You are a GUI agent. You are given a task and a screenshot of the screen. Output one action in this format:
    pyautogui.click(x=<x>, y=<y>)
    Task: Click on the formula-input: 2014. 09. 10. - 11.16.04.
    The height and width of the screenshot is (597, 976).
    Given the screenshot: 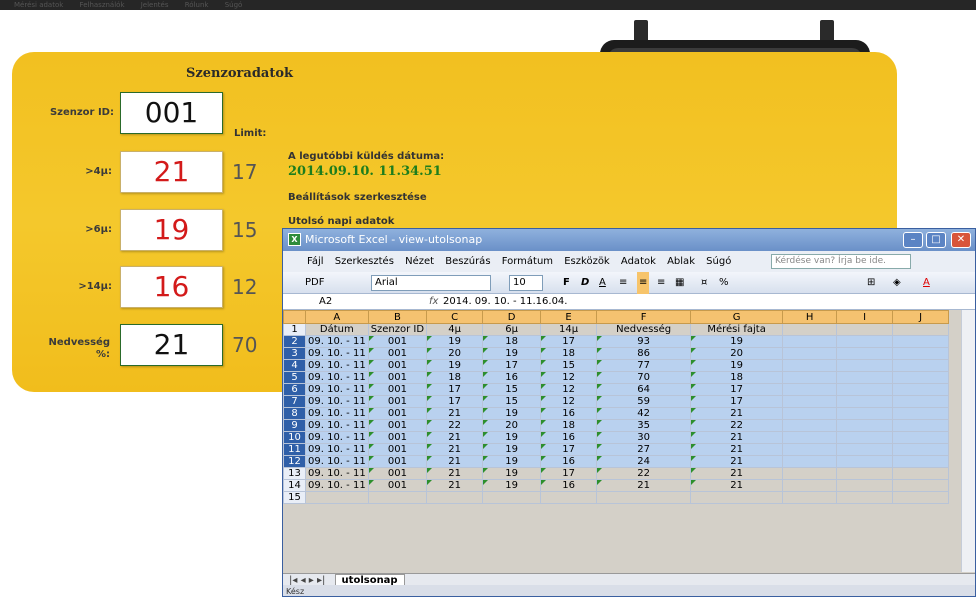 What is the action you would take?
    pyautogui.click(x=505, y=302)
    